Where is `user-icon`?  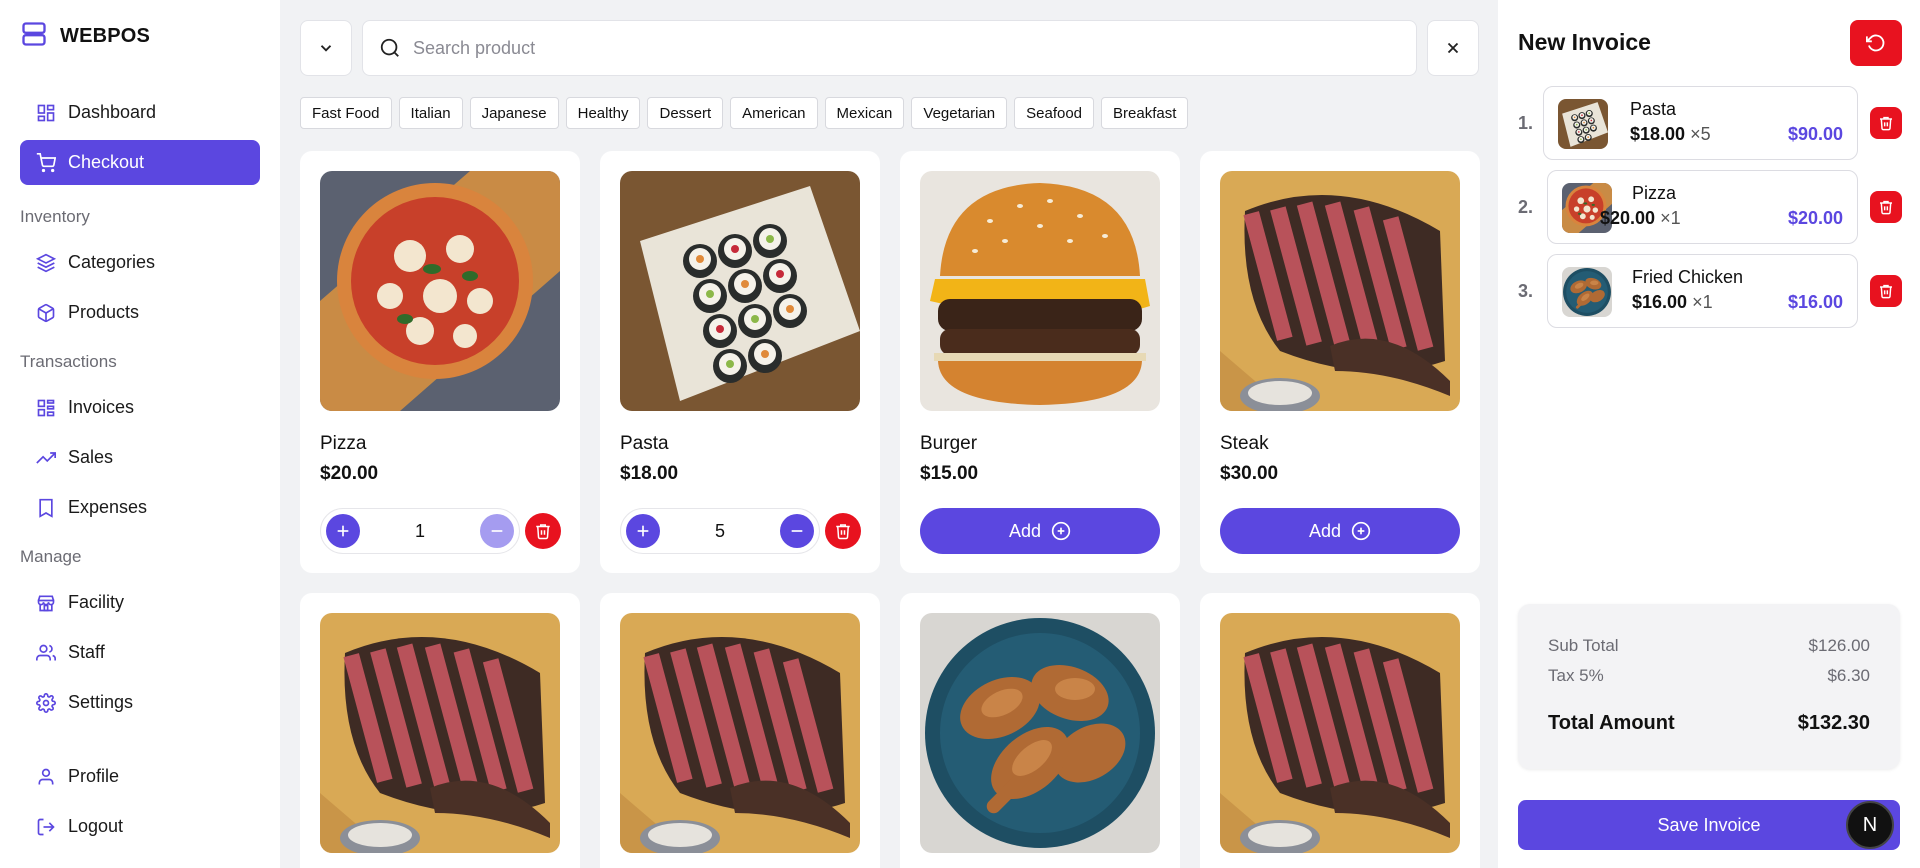 user-icon is located at coordinates (46, 776).